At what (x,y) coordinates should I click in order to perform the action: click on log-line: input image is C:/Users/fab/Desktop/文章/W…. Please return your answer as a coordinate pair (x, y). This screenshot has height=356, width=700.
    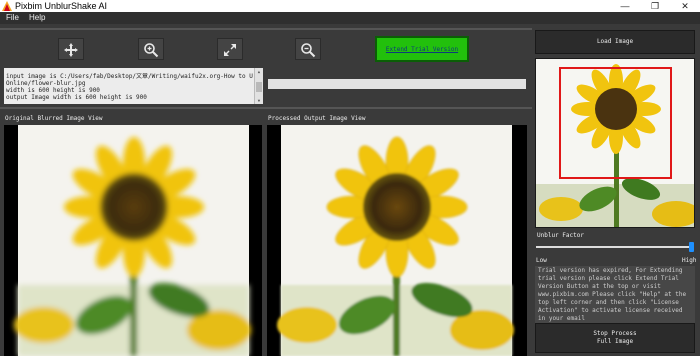
    Looking at the image, I should click on (129, 76).